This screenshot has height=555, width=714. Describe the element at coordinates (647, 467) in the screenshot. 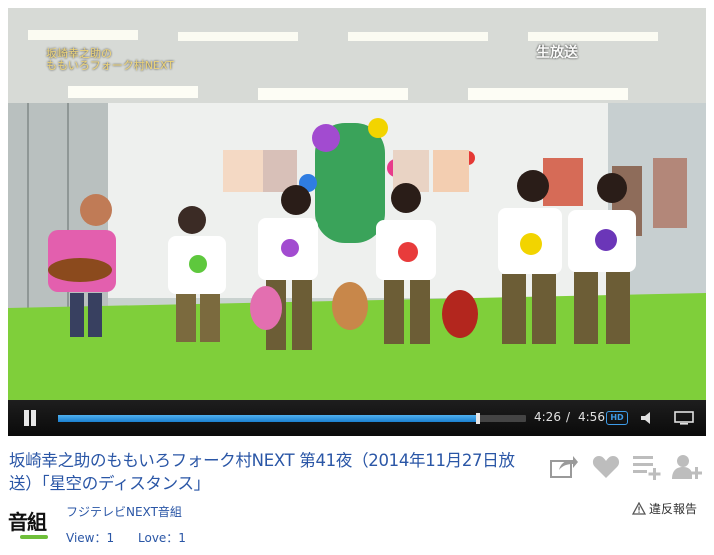

I see `playlist-add-icon` at that location.